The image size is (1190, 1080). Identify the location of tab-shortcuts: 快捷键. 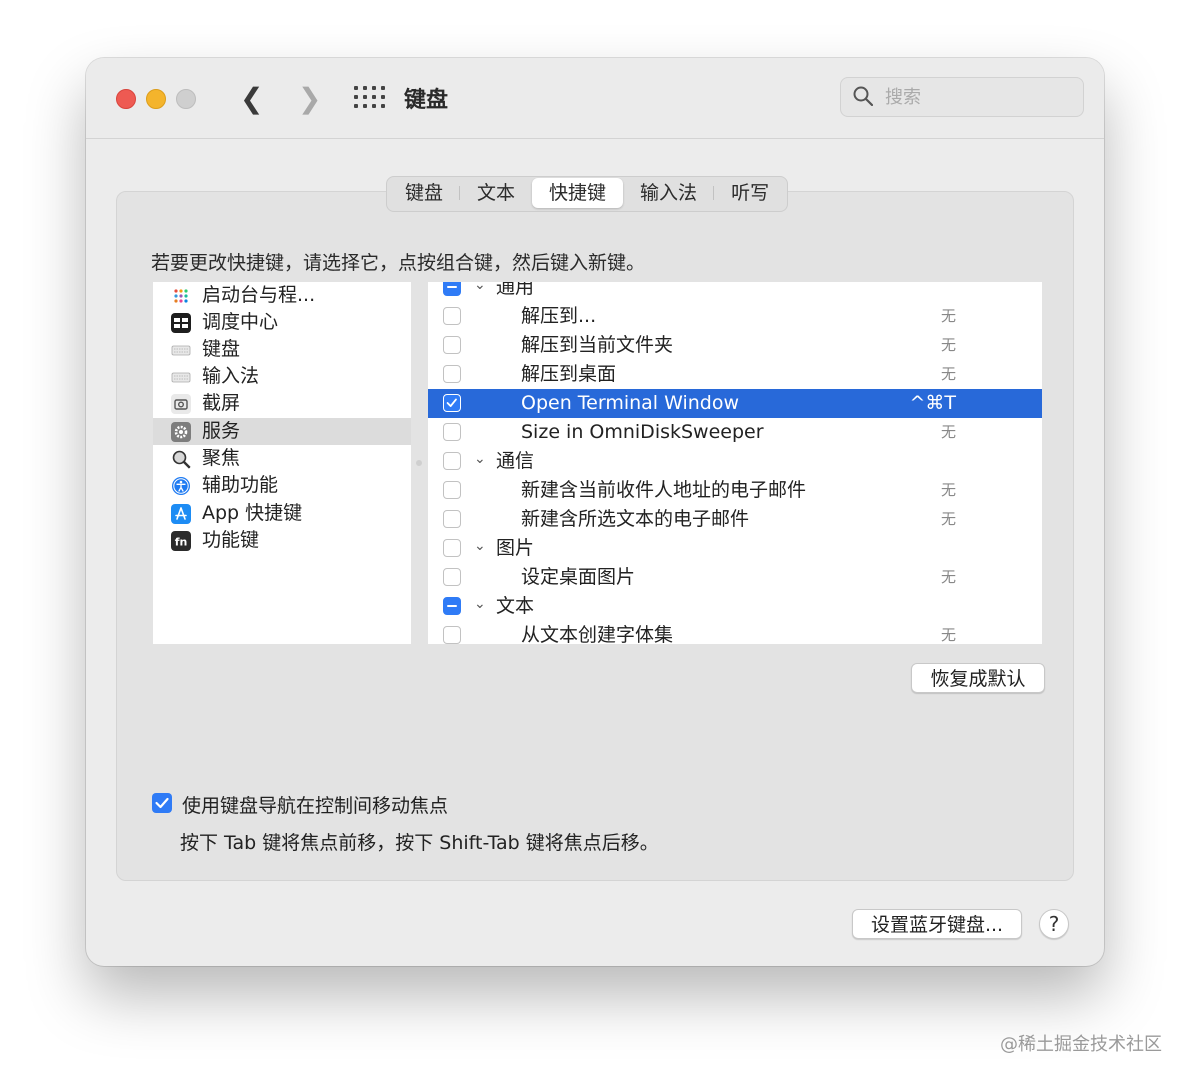
(578, 193).